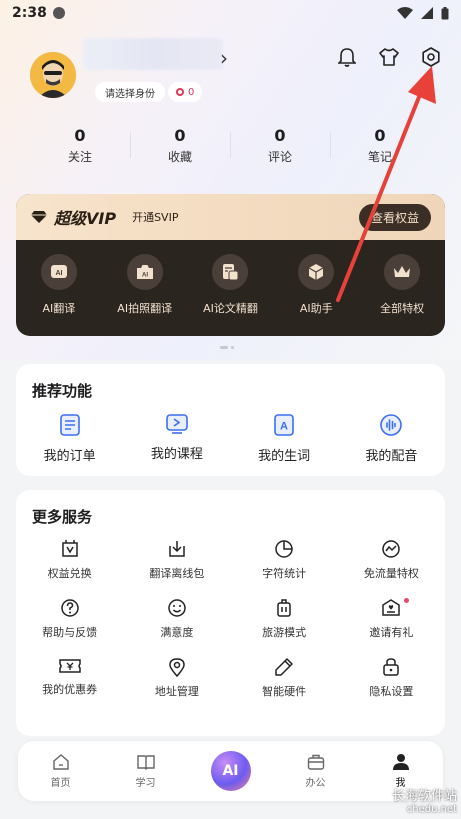 Image resolution: width=461 pixels, height=819 pixels. I want to click on service-invite: 邀请有礼, so click(391, 619).